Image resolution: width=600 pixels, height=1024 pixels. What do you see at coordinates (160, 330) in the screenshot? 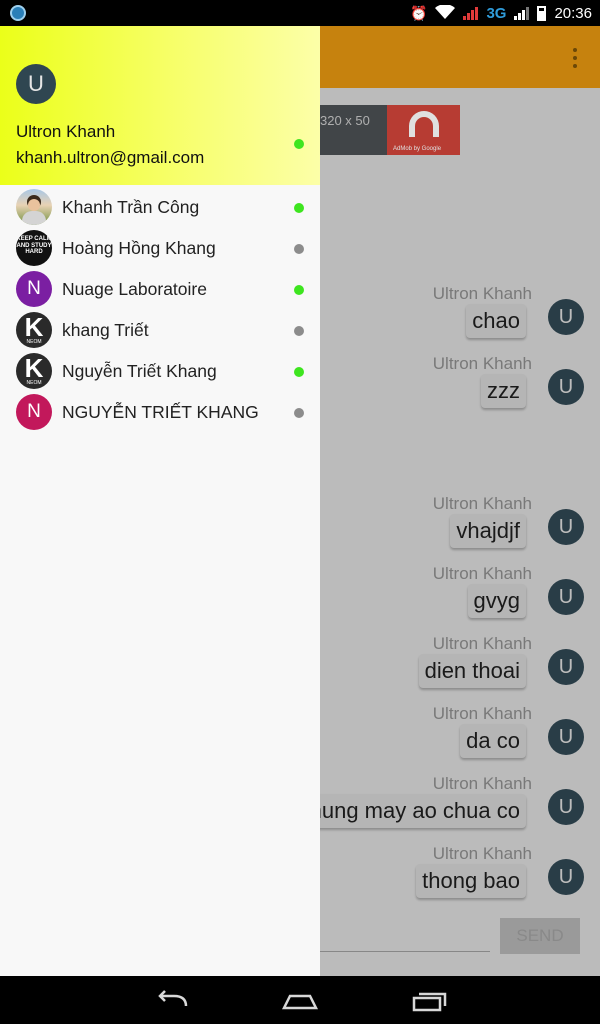
I see `contact-item: K NEOM khang Triết` at bounding box center [160, 330].